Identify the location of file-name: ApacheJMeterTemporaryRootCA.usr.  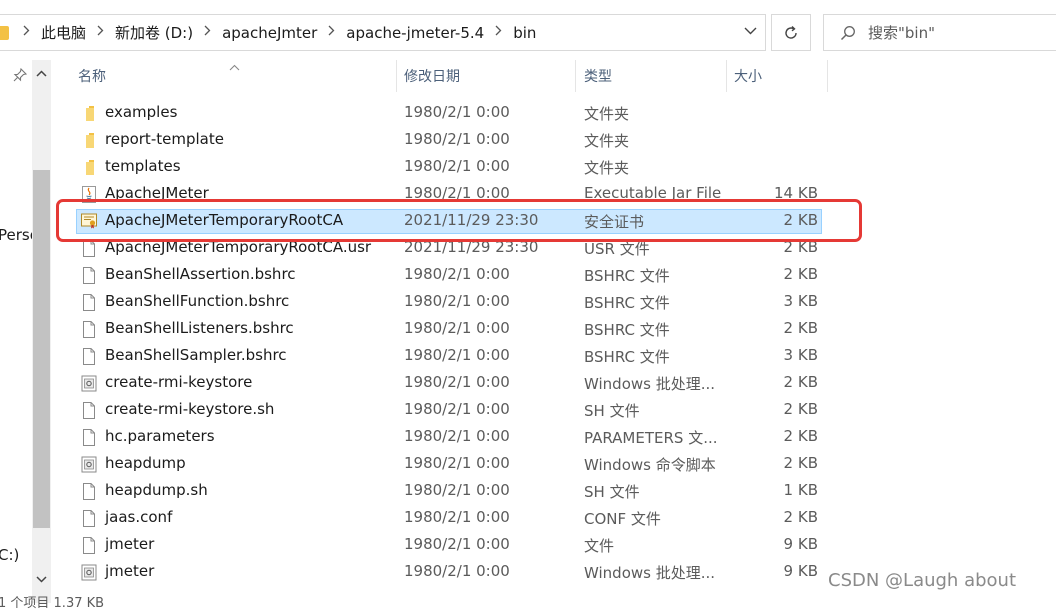
(238, 247).